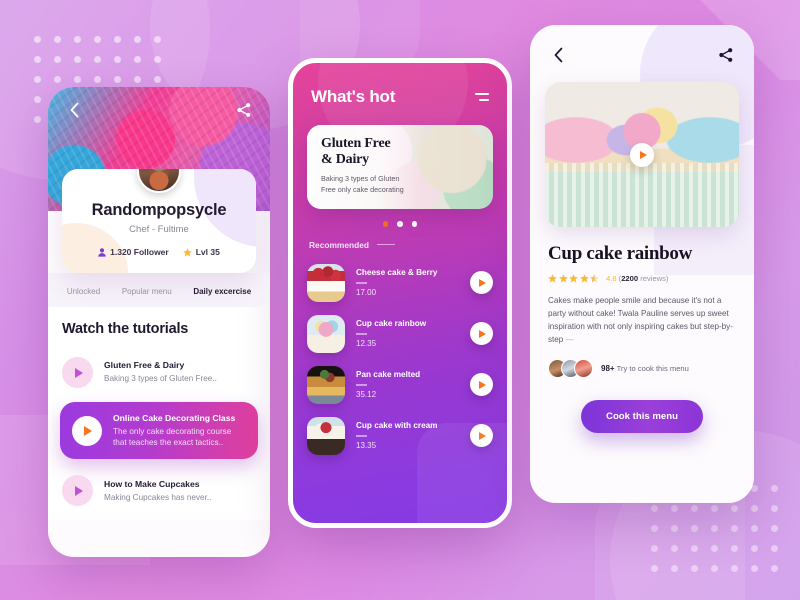  Describe the element at coordinates (362, 189) in the screenshot. I see `banner-body-line2: Free only cake decorating` at that location.